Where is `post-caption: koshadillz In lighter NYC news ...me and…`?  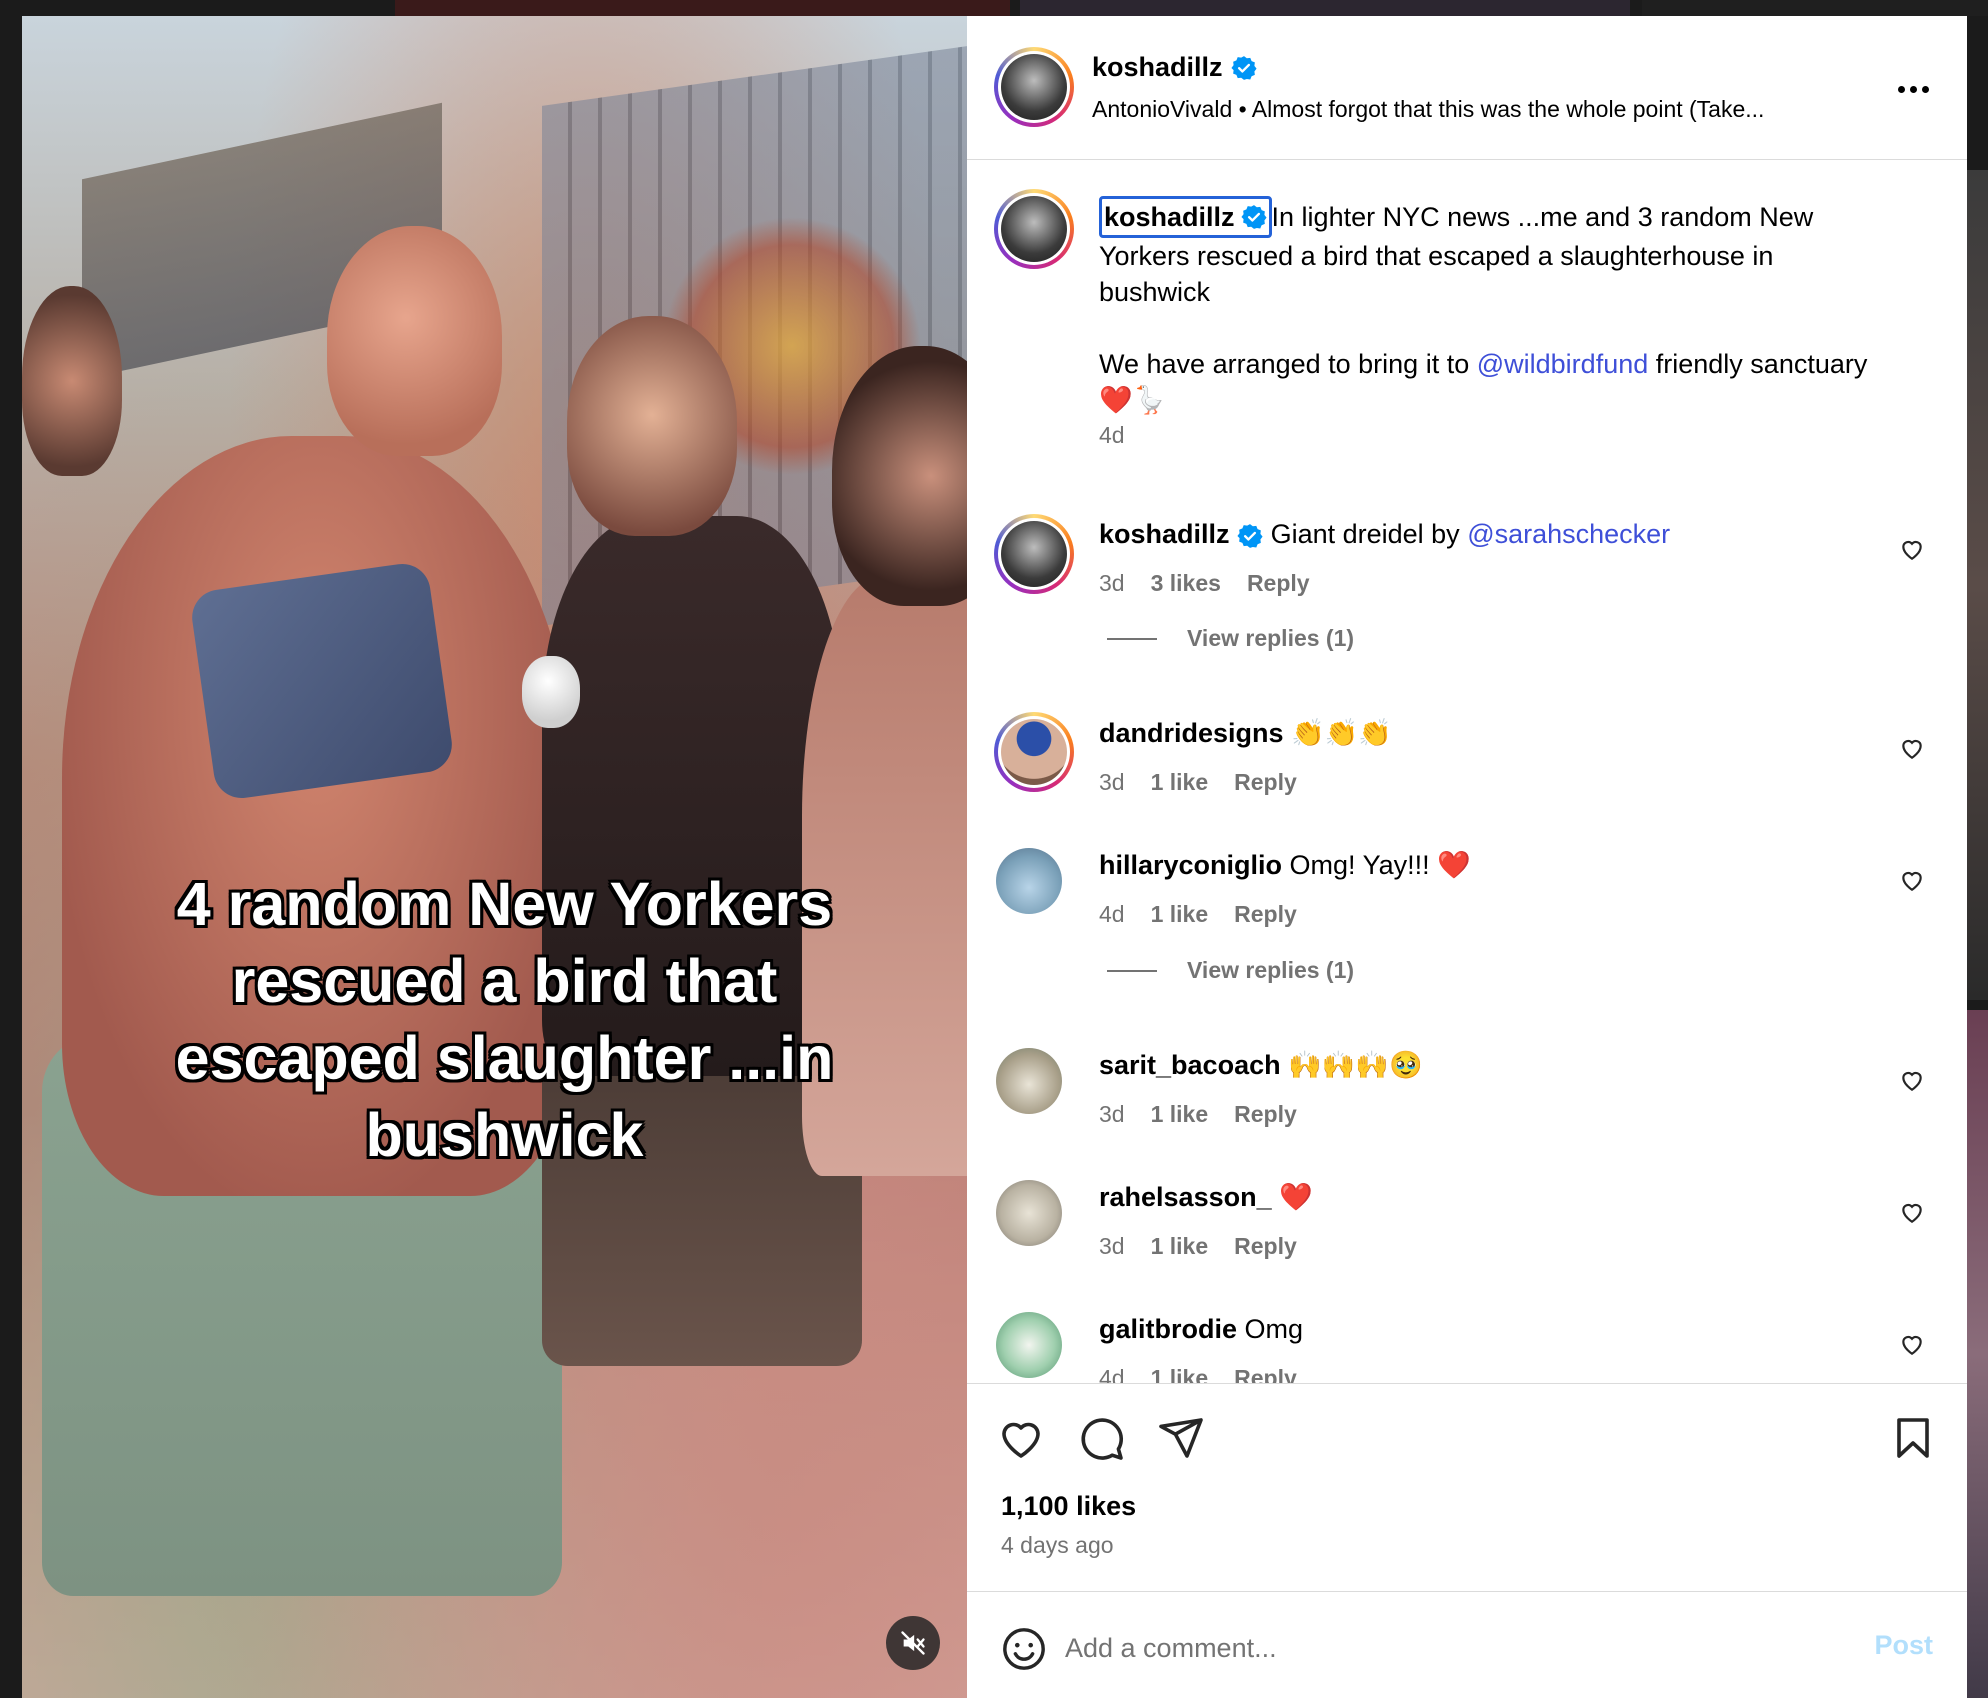
post-caption: koshadillz In lighter NYC news ...me and… is located at coordinates (1489, 307).